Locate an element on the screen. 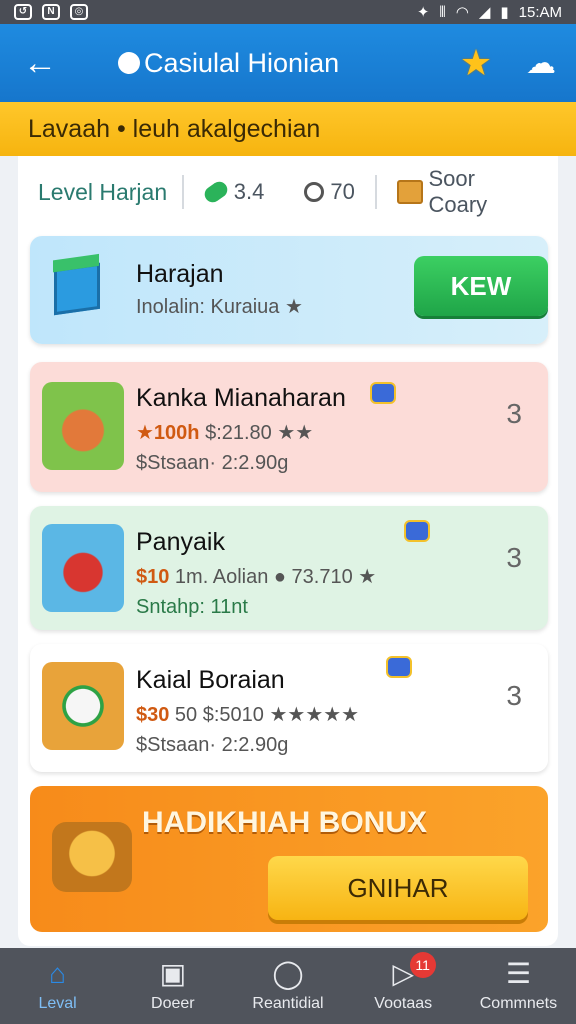  stat-box: Soor Coary is located at coordinates (467, 192).